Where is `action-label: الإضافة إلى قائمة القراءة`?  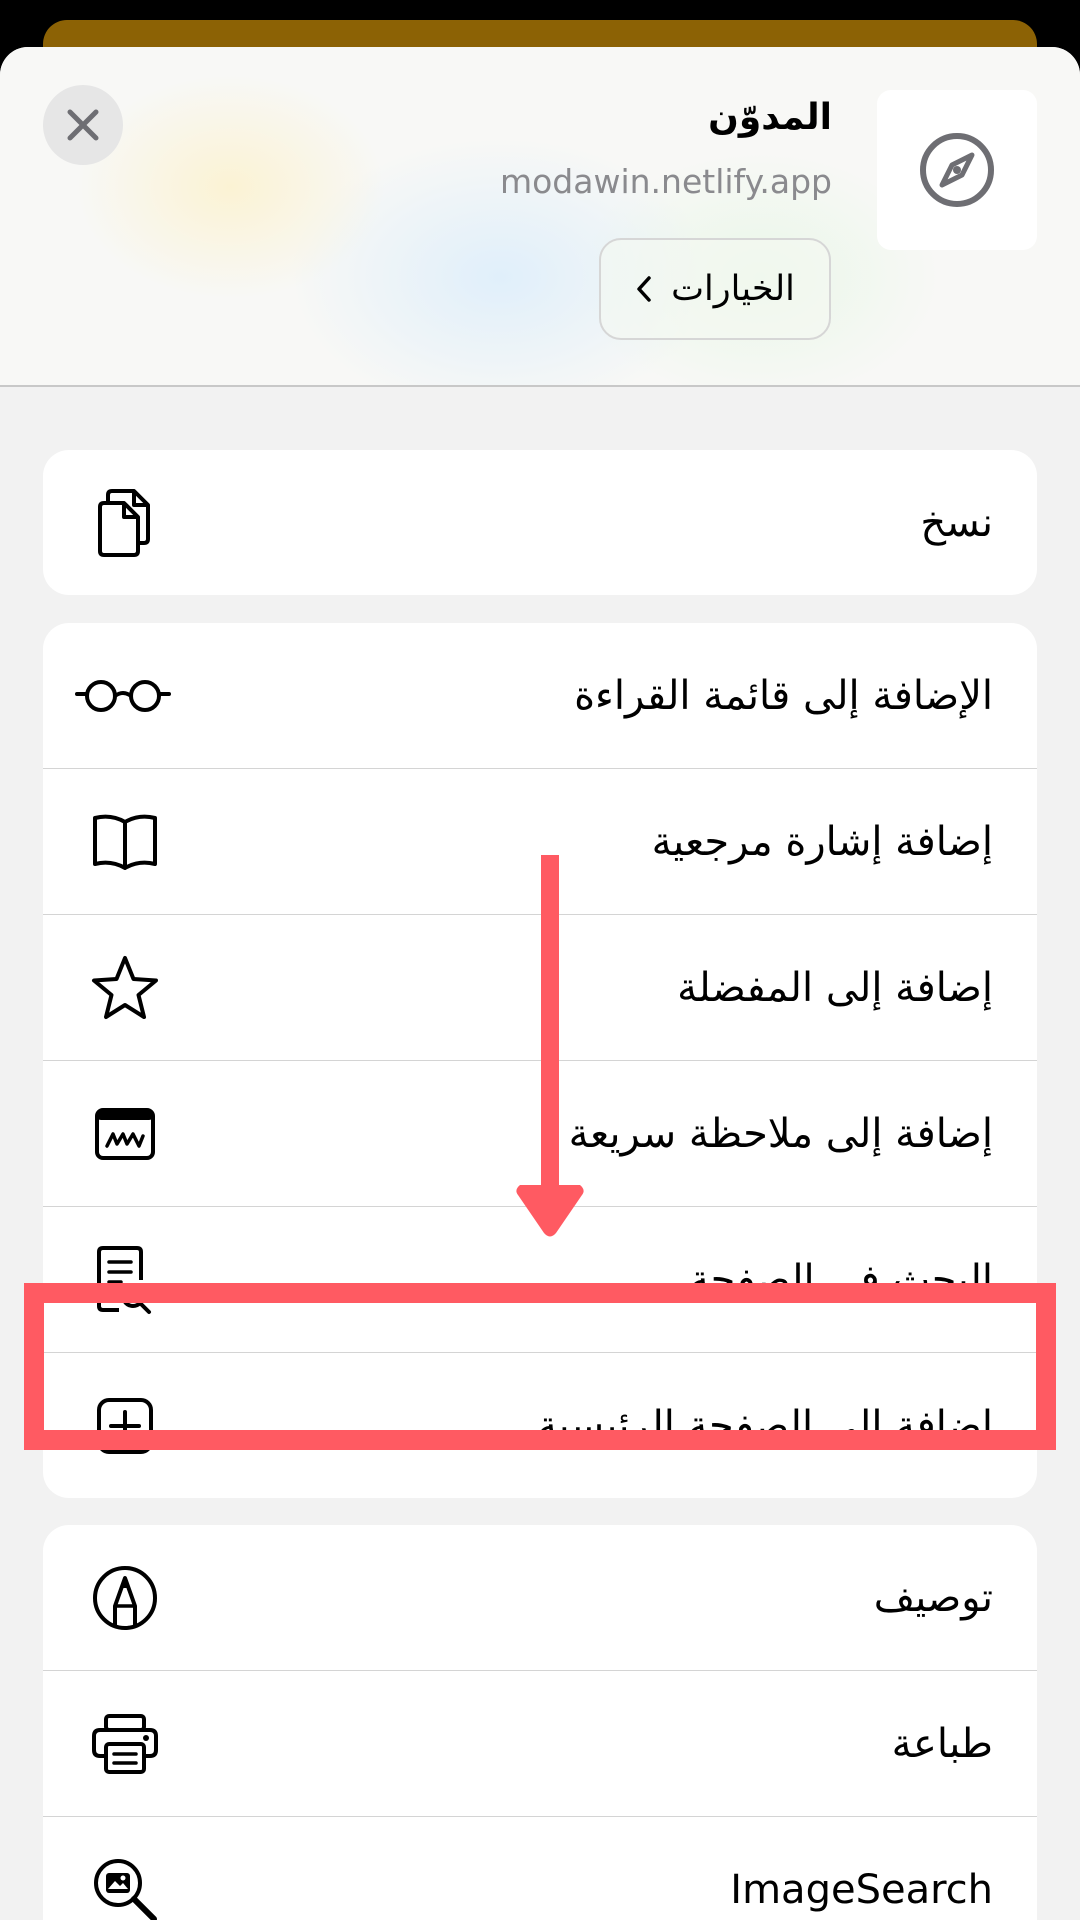
action-label: الإضافة إلى قائمة القراءة is located at coordinates (783, 695).